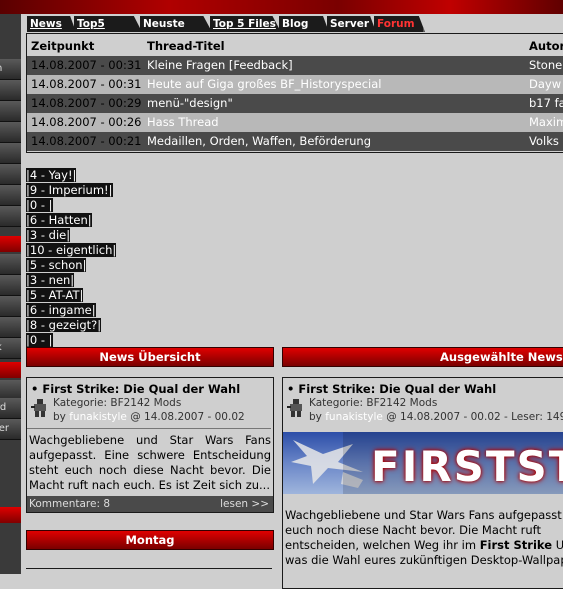  I want to click on thread-title-link: Hass Thread, so click(183, 122).